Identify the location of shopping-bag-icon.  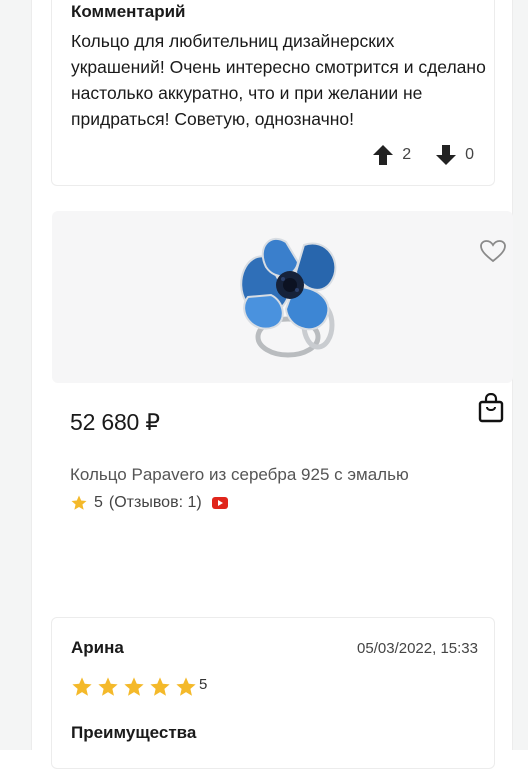
(491, 408).